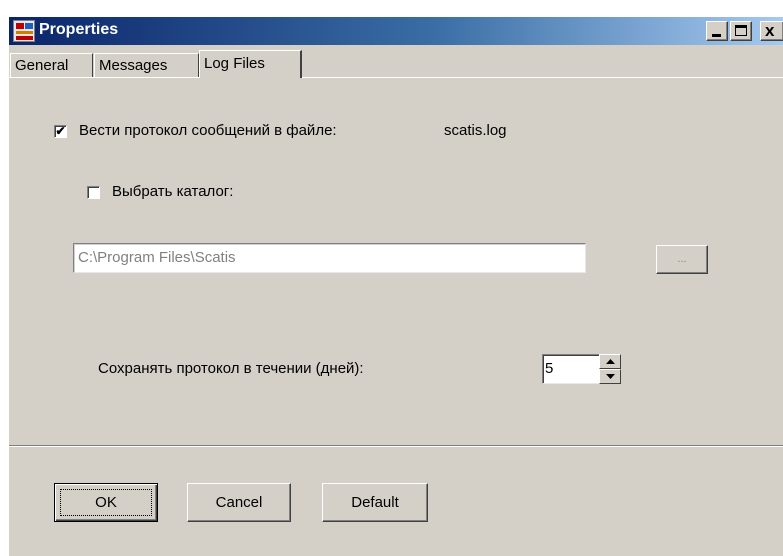 The width and height of the screenshot is (783, 556). I want to click on ok-button: OK, so click(106, 502).